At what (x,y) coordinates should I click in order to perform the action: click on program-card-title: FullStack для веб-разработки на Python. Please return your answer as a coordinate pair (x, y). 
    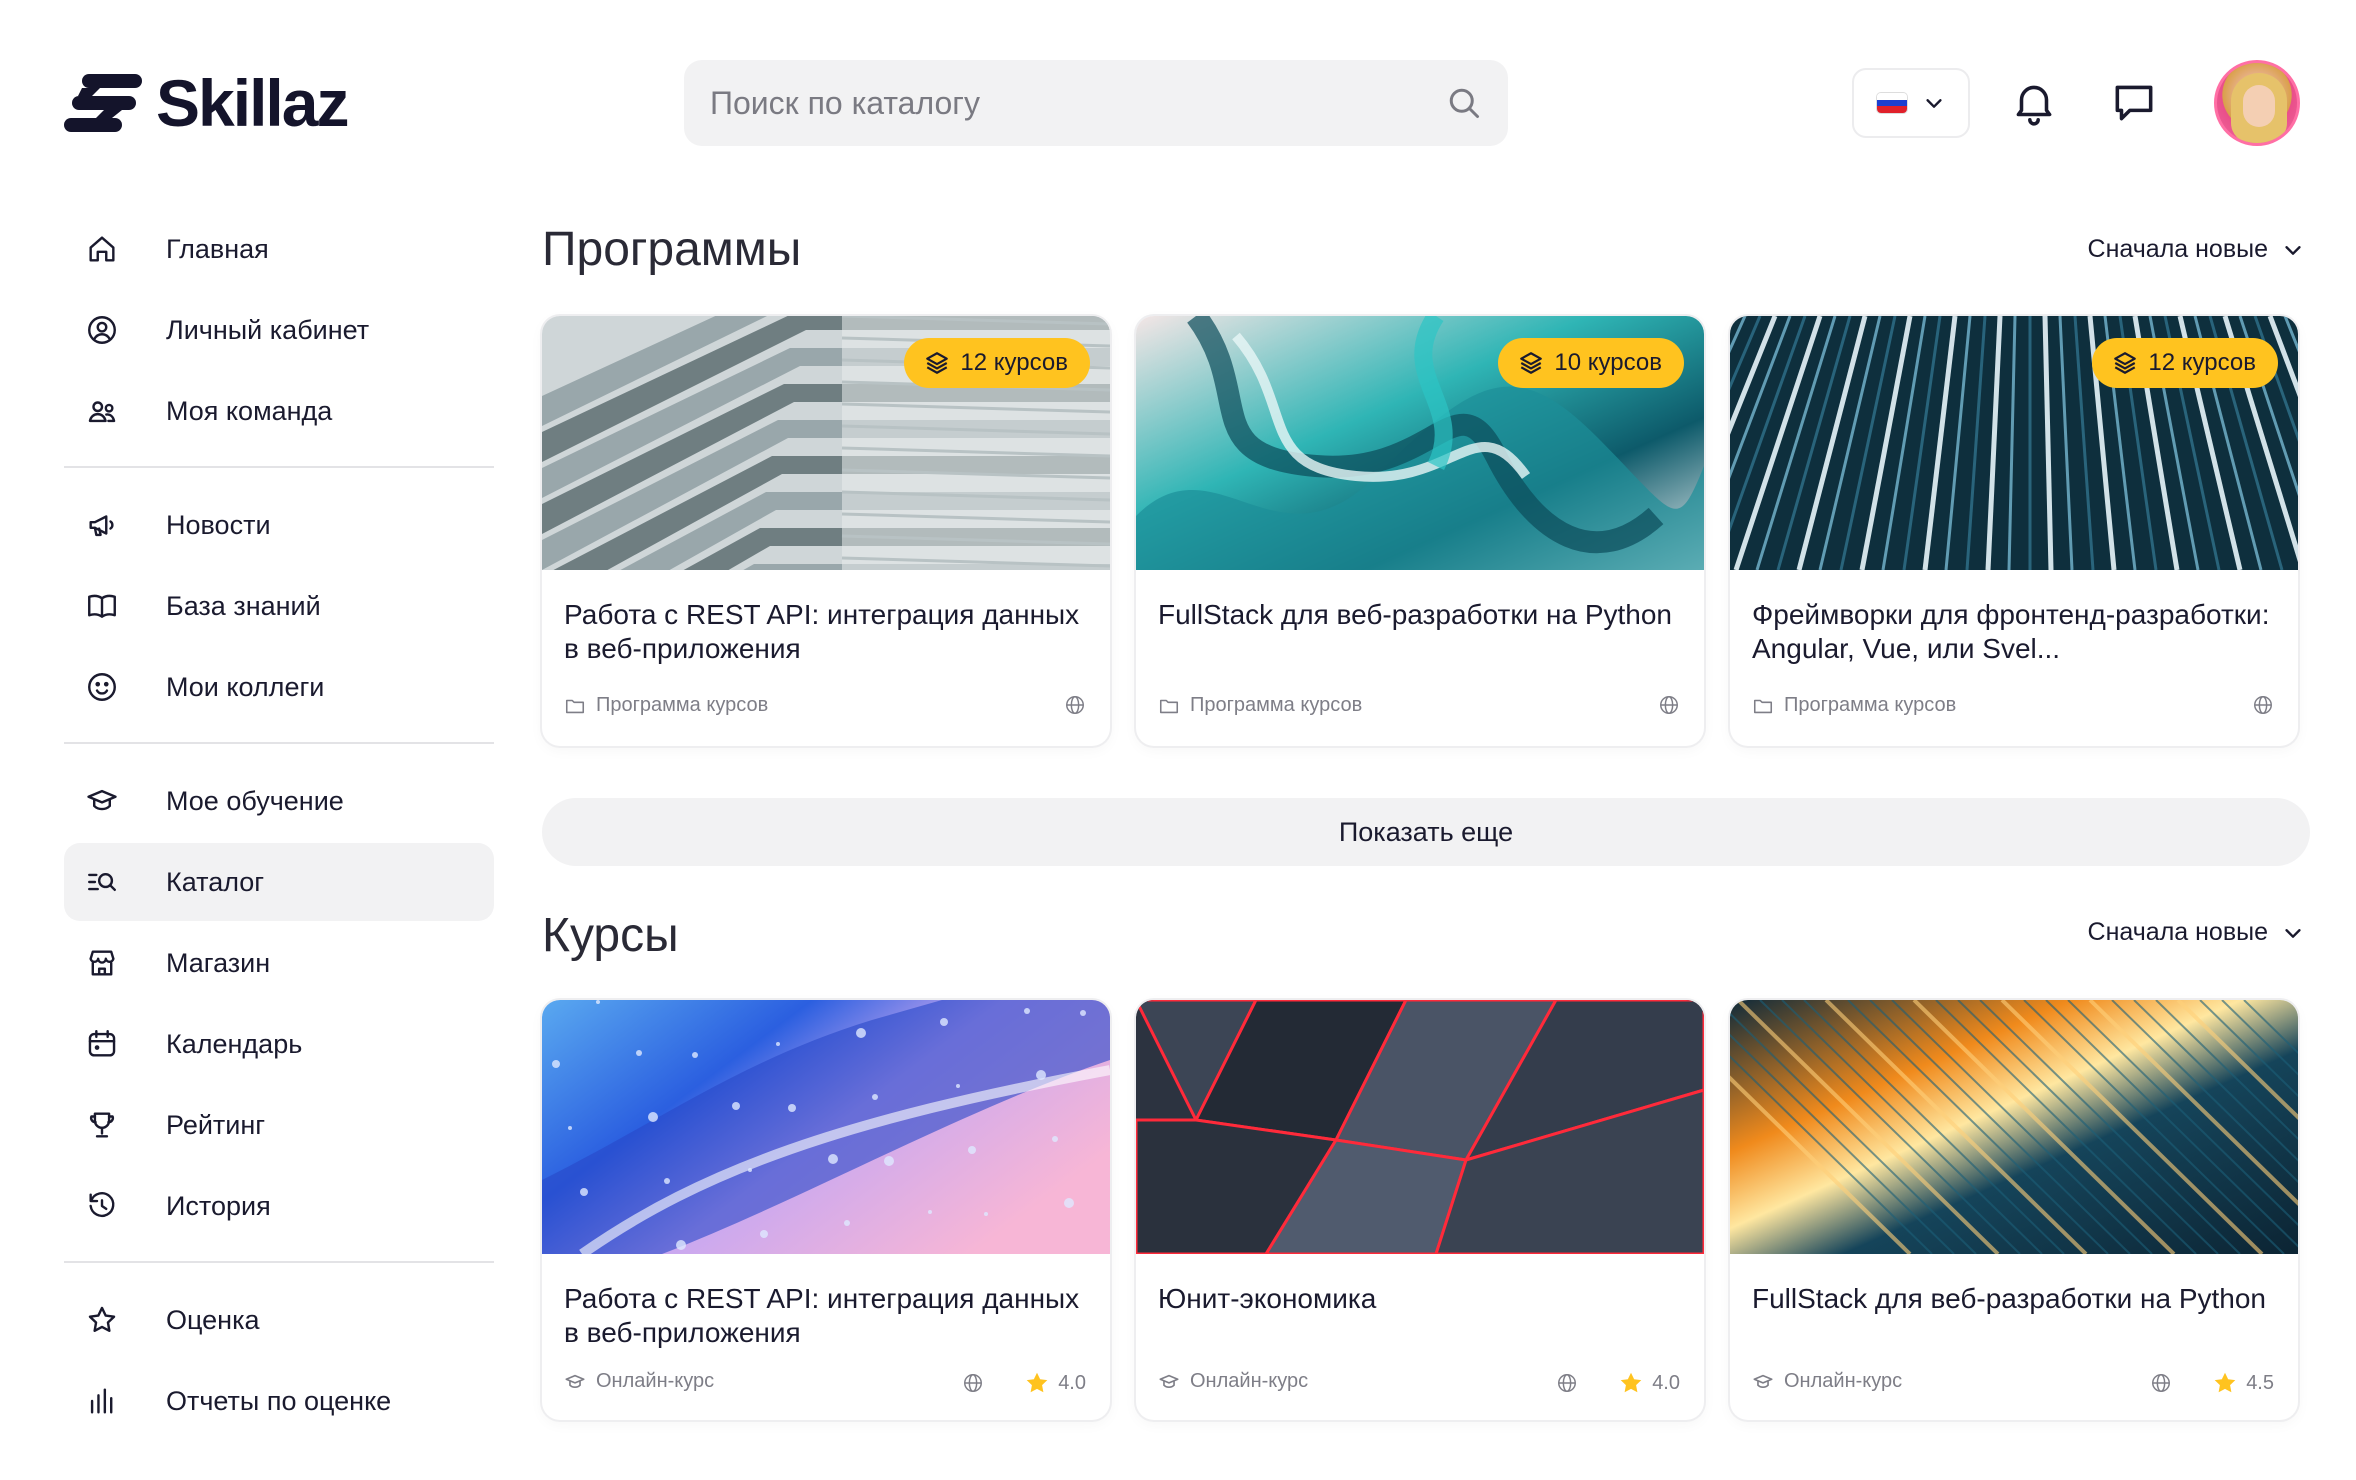
    Looking at the image, I should click on (1415, 614).